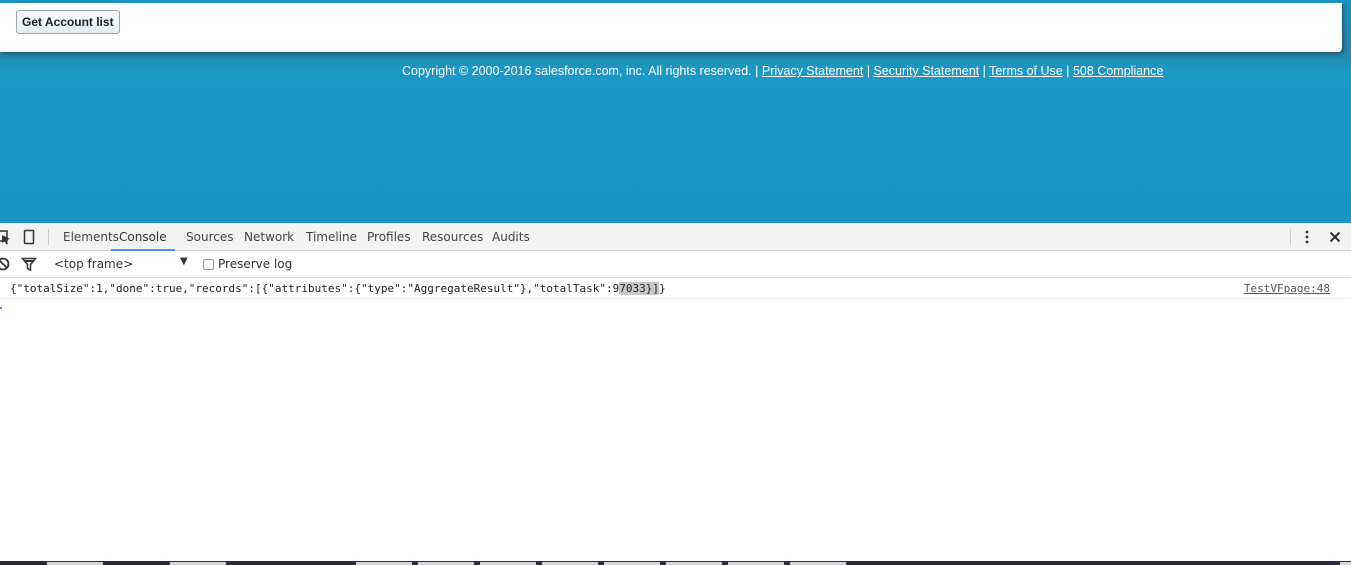 Image resolution: width=1351 pixels, height=565 pixels. What do you see at coordinates (1287, 289) in the screenshot?
I see `console-source-link: TestVFpage:48` at bounding box center [1287, 289].